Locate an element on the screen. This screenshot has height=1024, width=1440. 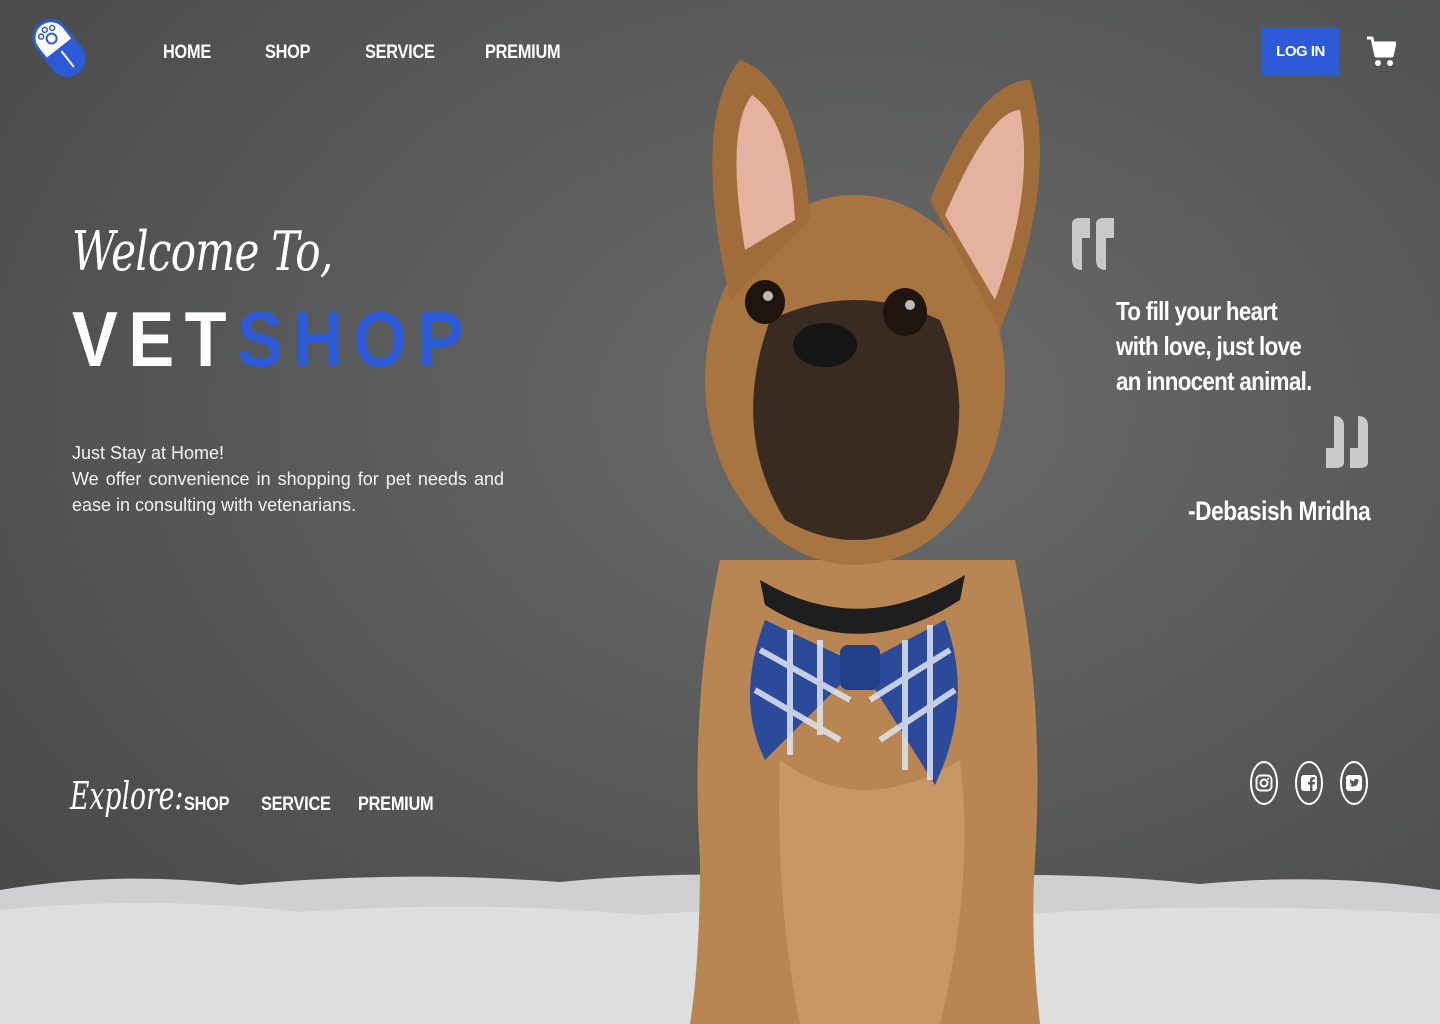
facebook-link is located at coordinates (1309, 783).